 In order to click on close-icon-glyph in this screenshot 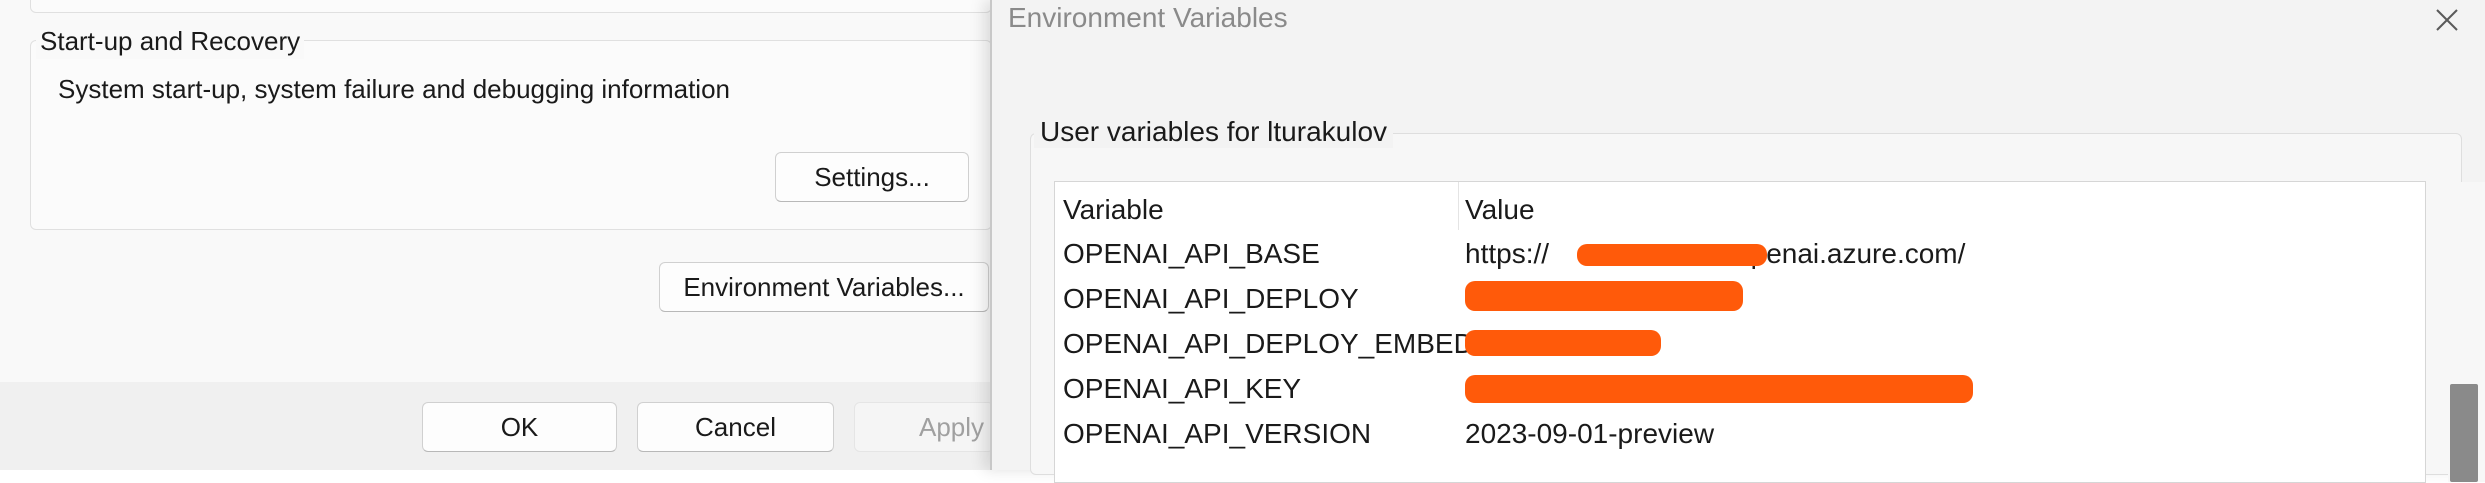, I will do `click(2447, 20)`.